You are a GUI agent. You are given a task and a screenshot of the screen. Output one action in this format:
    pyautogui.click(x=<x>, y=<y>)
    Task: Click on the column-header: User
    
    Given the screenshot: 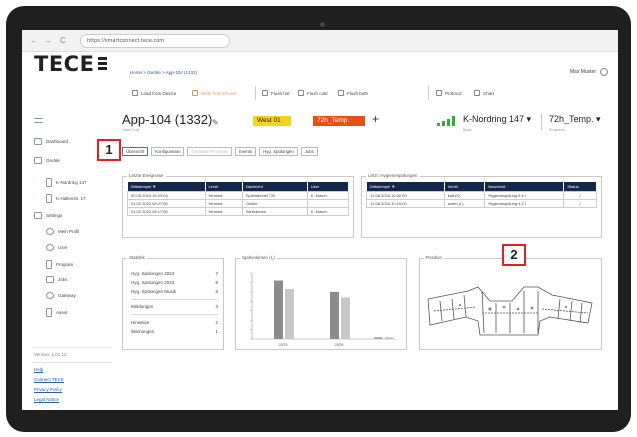 What is the action you would take?
    pyautogui.click(x=328, y=186)
    